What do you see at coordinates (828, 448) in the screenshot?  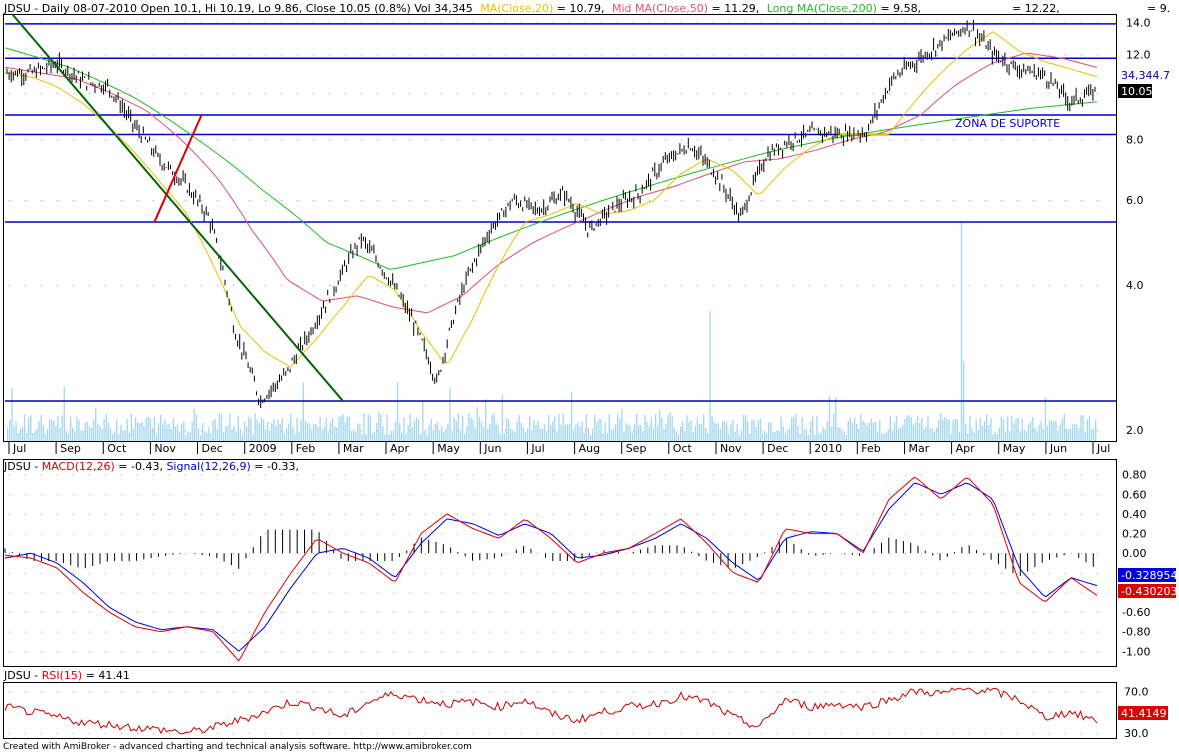 I see `x-tick-label: 2010` at bounding box center [828, 448].